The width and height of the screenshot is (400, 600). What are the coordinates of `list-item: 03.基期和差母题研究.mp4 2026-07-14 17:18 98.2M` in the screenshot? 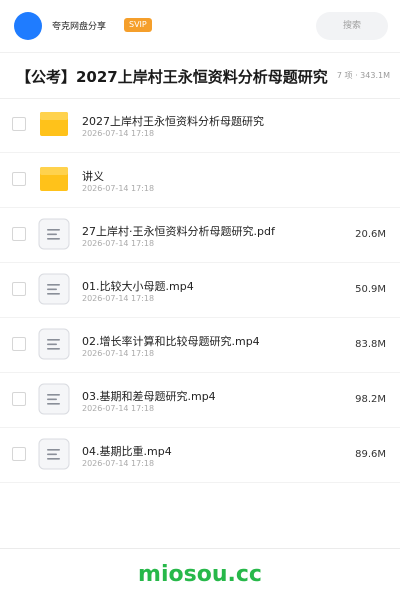 It's located at (200, 400).